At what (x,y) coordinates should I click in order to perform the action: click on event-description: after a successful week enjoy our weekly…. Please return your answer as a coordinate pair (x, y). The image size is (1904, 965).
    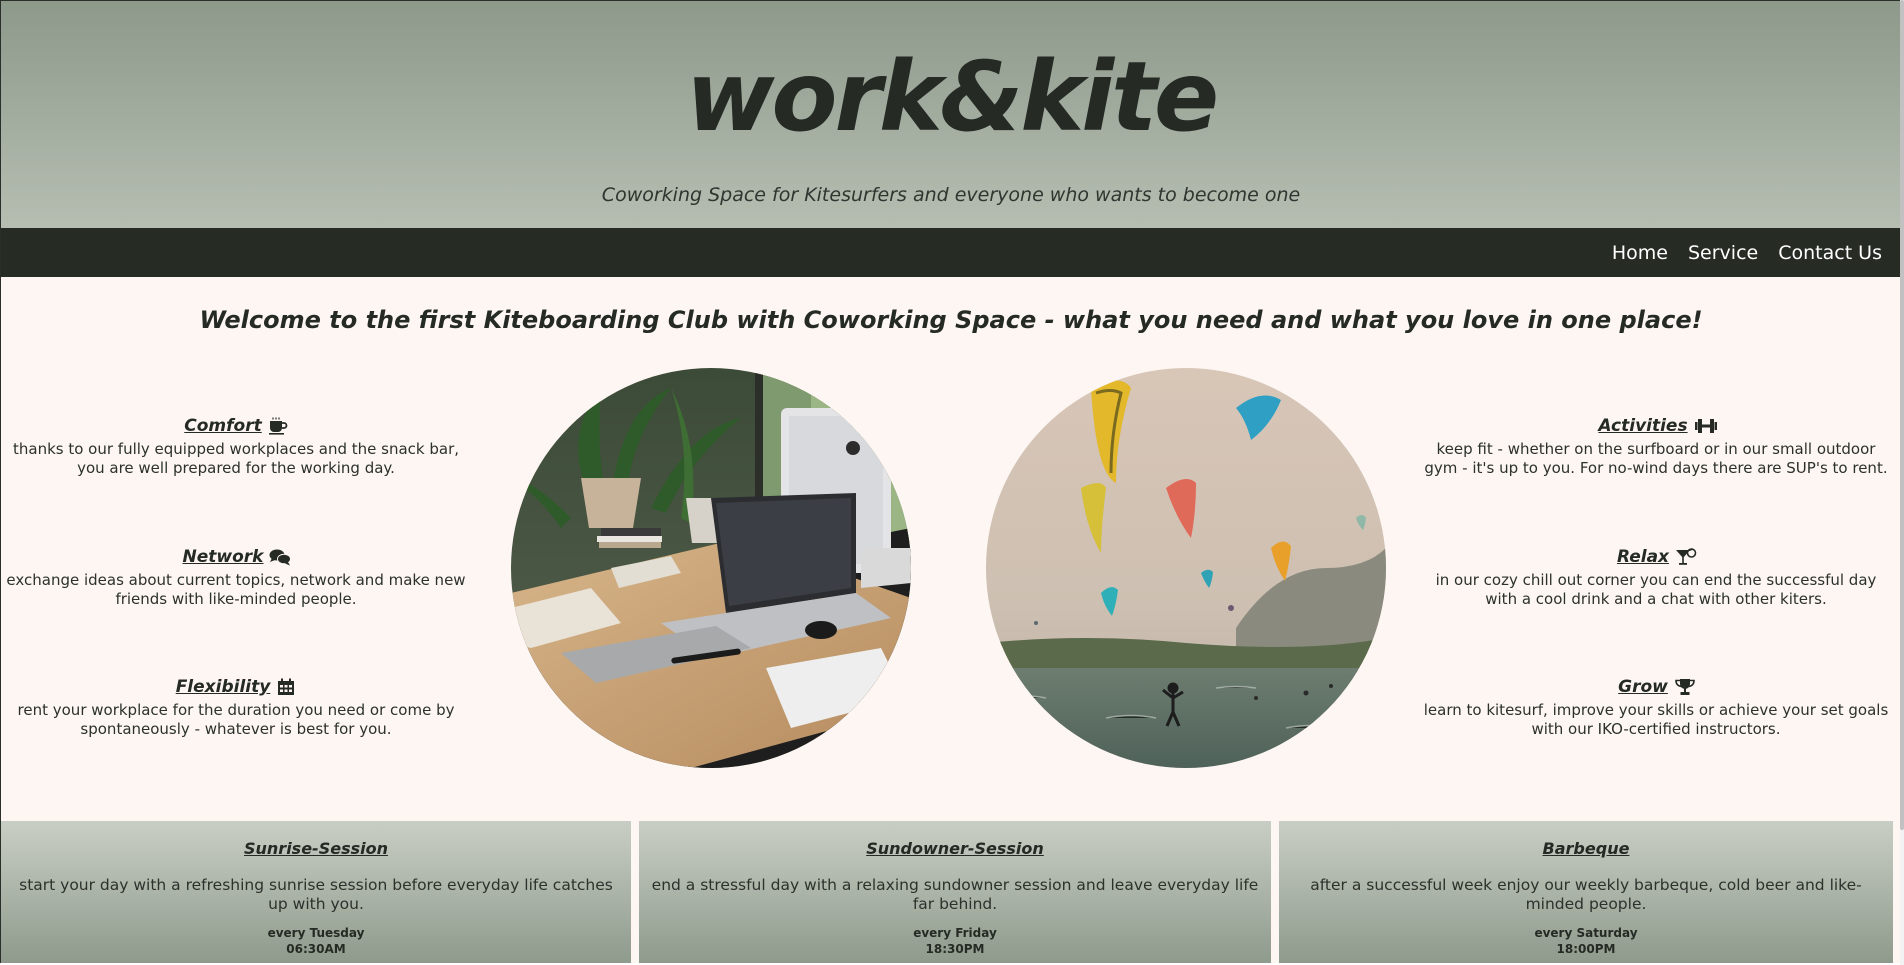
    Looking at the image, I should click on (1586, 894).